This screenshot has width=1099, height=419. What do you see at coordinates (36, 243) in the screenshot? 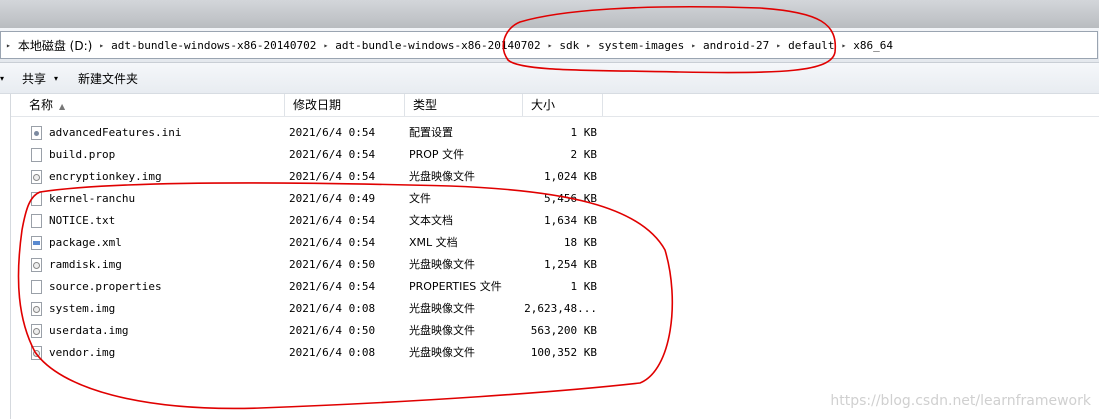
I see `xml-file-icon` at bounding box center [36, 243].